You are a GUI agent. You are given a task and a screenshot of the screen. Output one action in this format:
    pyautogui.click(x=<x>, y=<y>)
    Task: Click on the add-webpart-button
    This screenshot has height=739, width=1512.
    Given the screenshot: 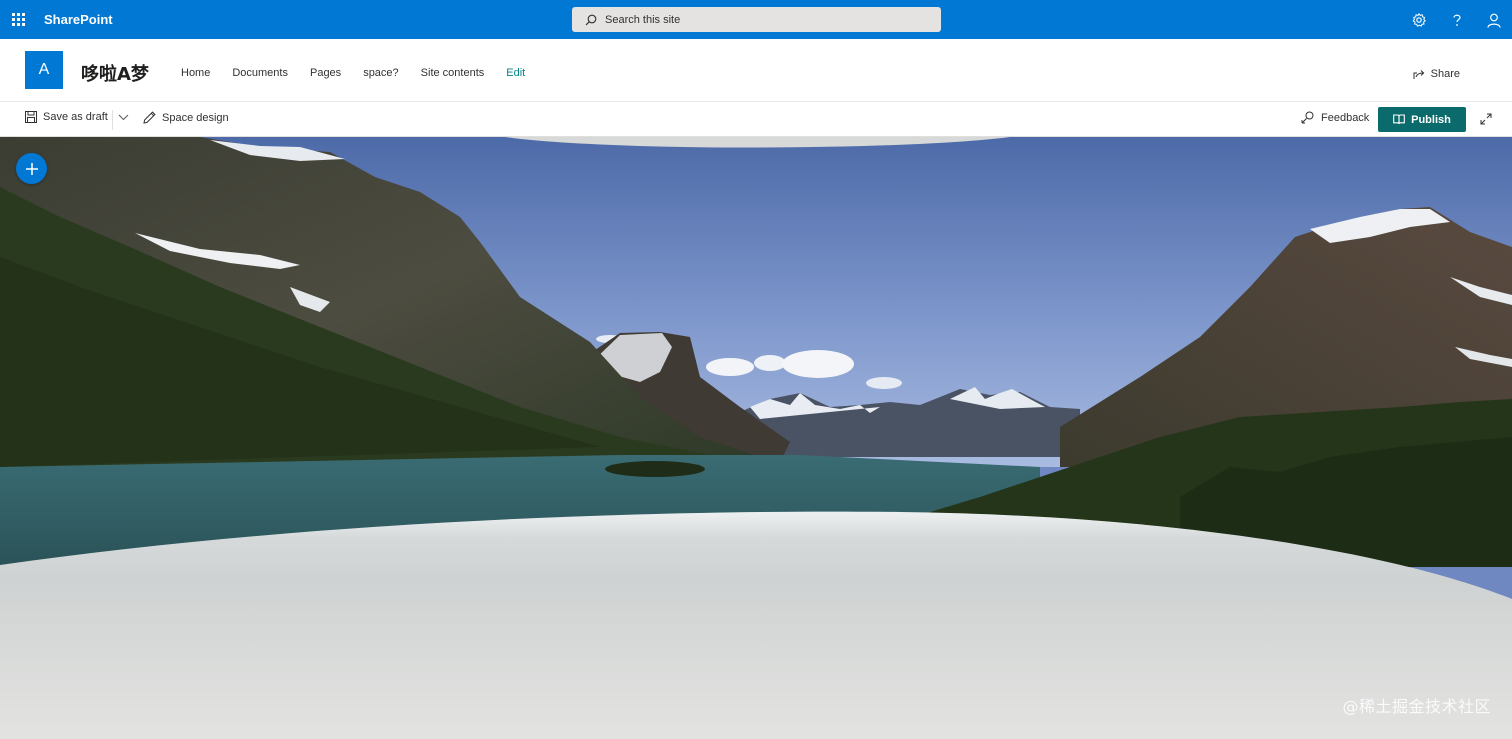 What is the action you would take?
    pyautogui.click(x=31, y=168)
    